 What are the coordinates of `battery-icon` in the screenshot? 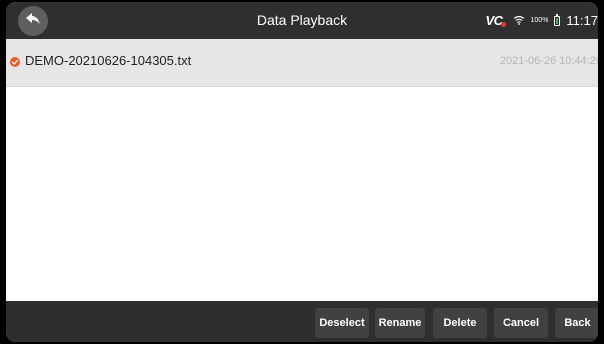 It's located at (557, 19).